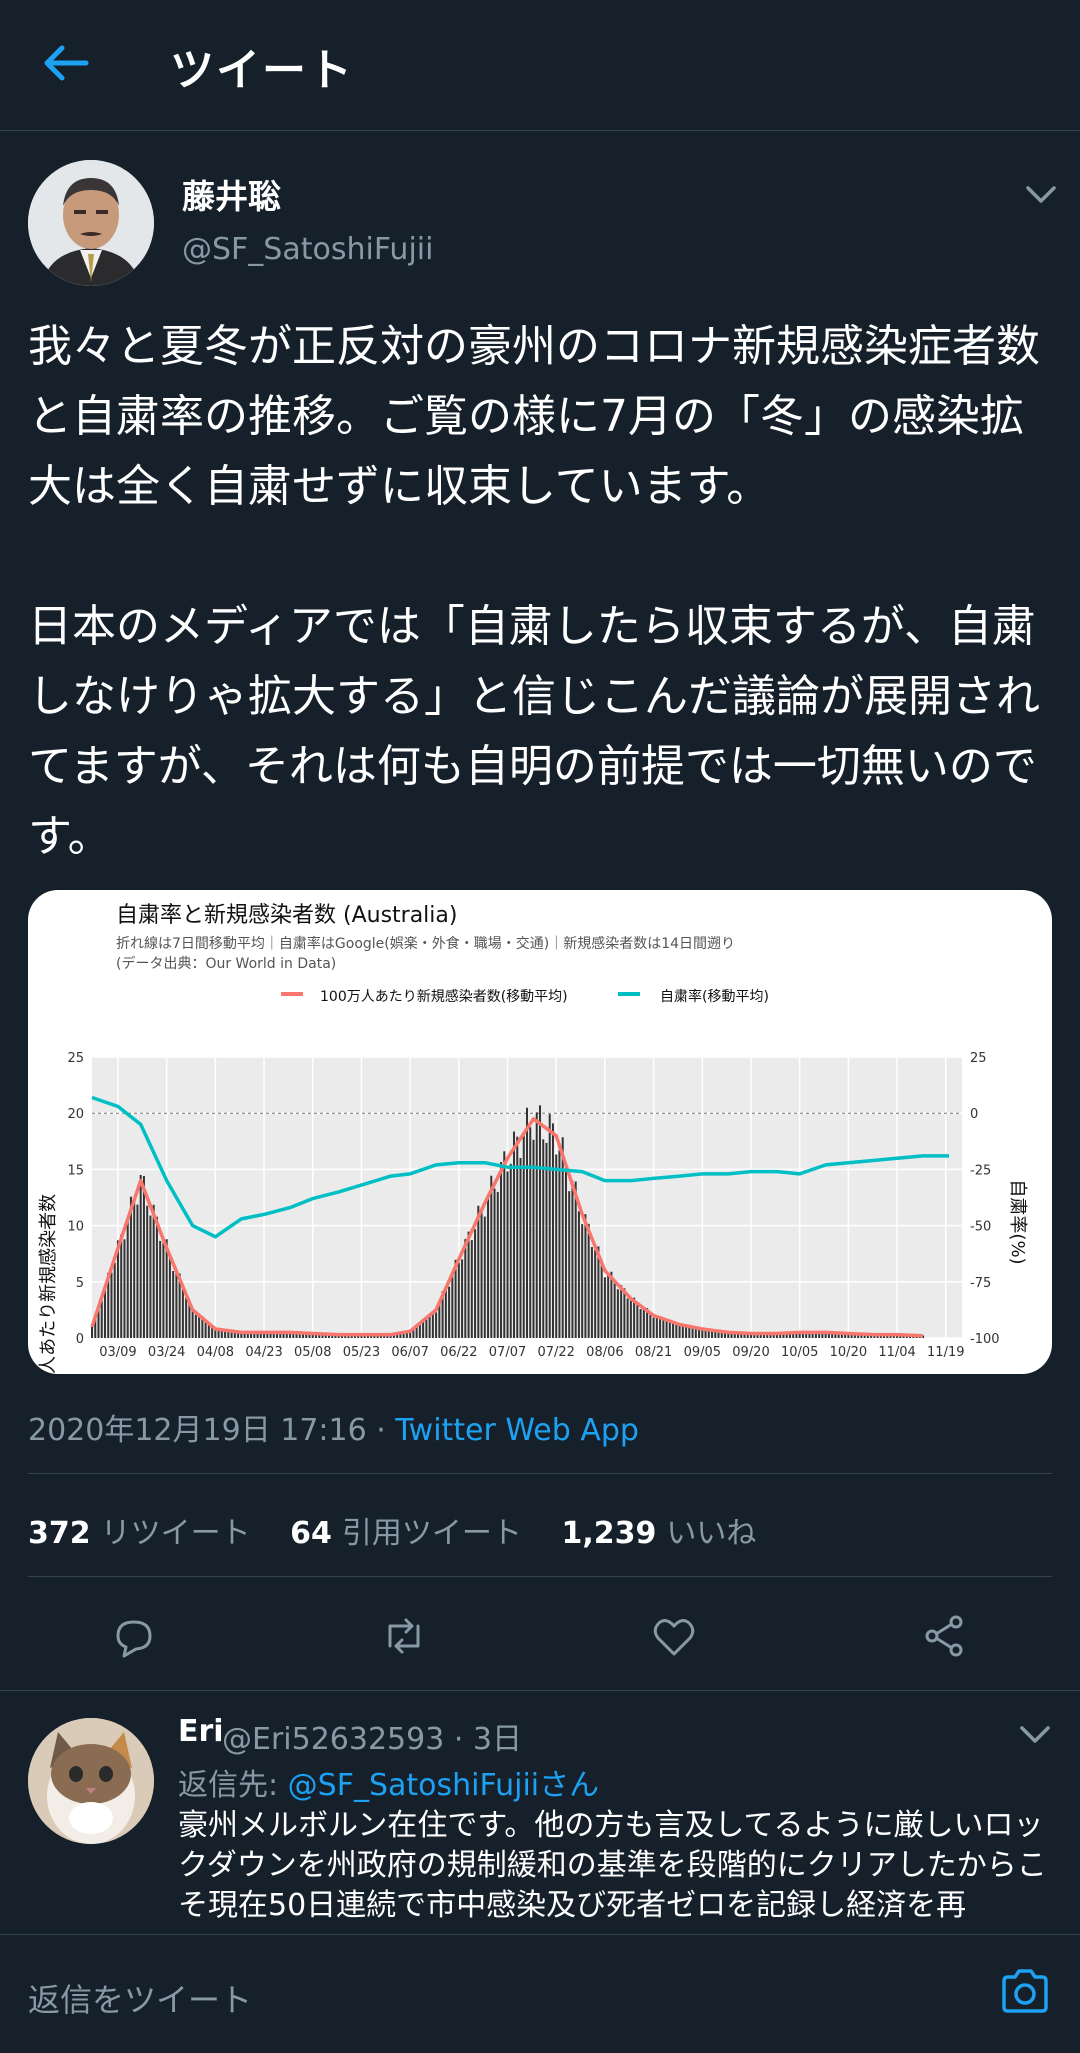 The height and width of the screenshot is (2053, 1080). What do you see at coordinates (555, 1352) in the screenshot?
I see `x-tick-label: 07/22` at bounding box center [555, 1352].